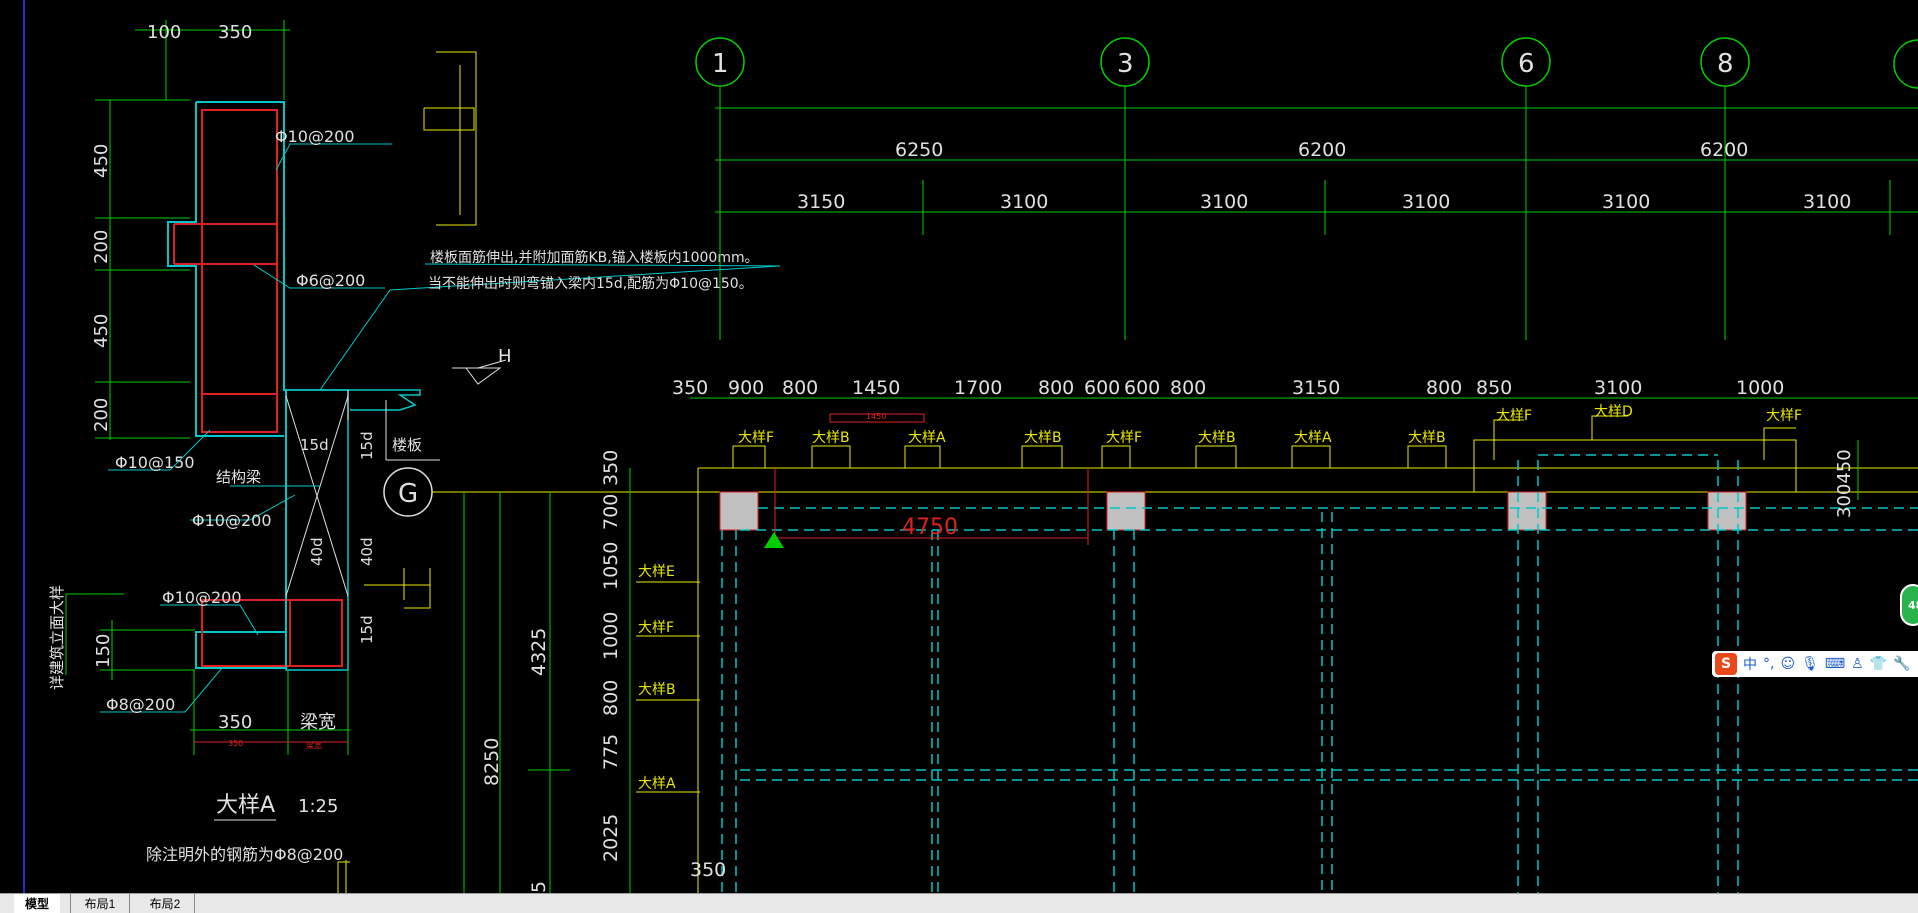 The width and height of the screenshot is (1918, 913). Describe the element at coordinates (1224, 202) in the screenshot. I see `dim-3100-b: 3100` at that location.